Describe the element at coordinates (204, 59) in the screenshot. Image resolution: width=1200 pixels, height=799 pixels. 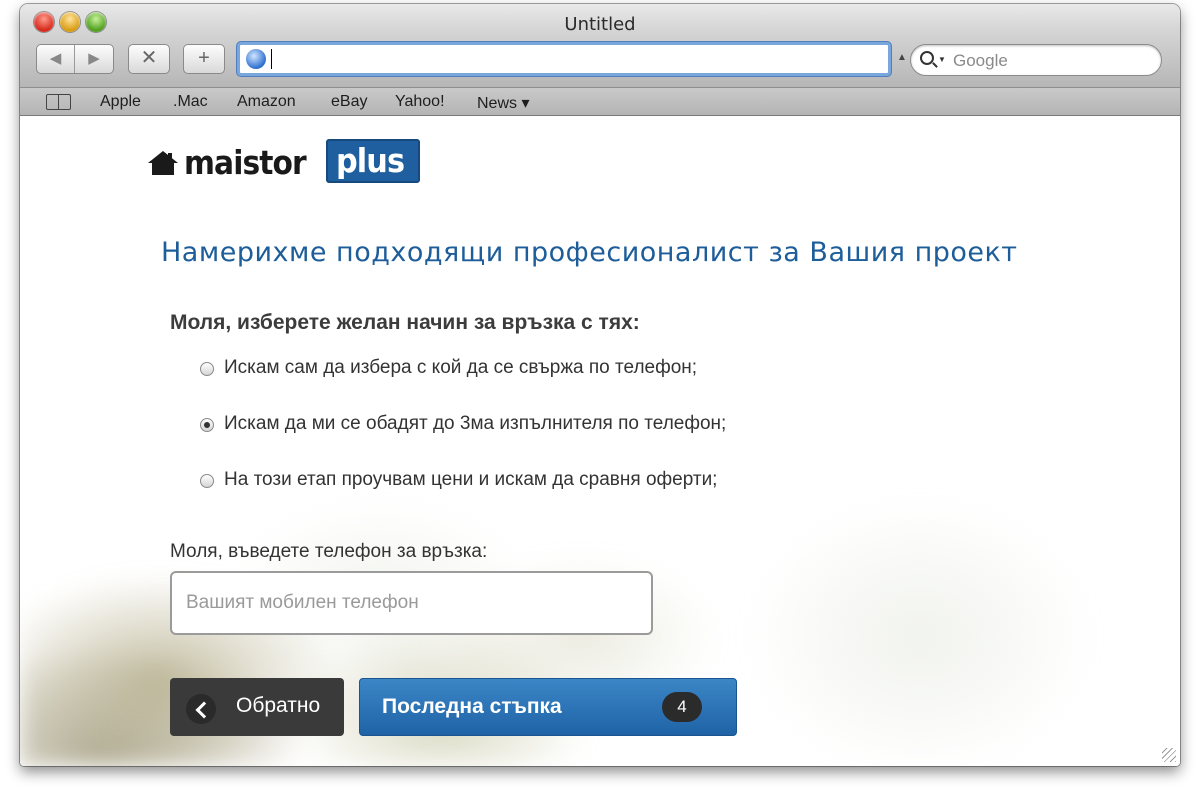
I see `add-bookmark-button: +` at that location.